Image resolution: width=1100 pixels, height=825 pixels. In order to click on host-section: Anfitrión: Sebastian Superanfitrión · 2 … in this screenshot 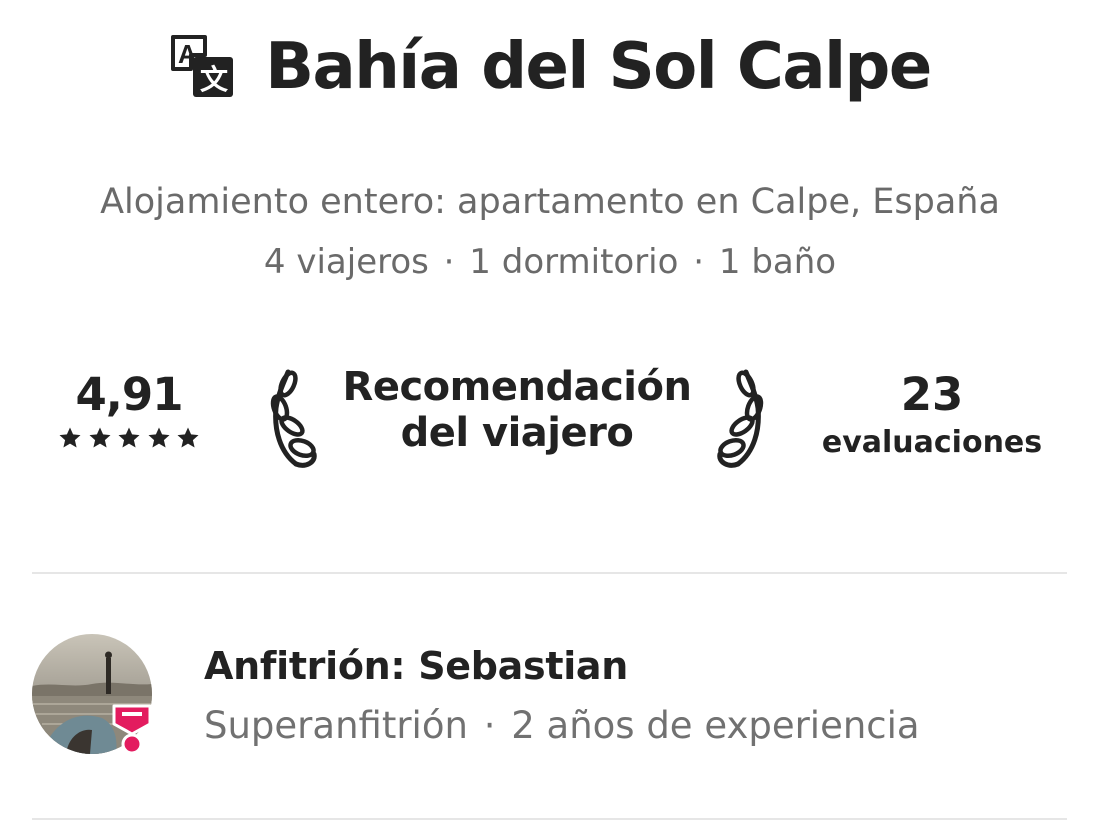, I will do `click(549, 696)`.